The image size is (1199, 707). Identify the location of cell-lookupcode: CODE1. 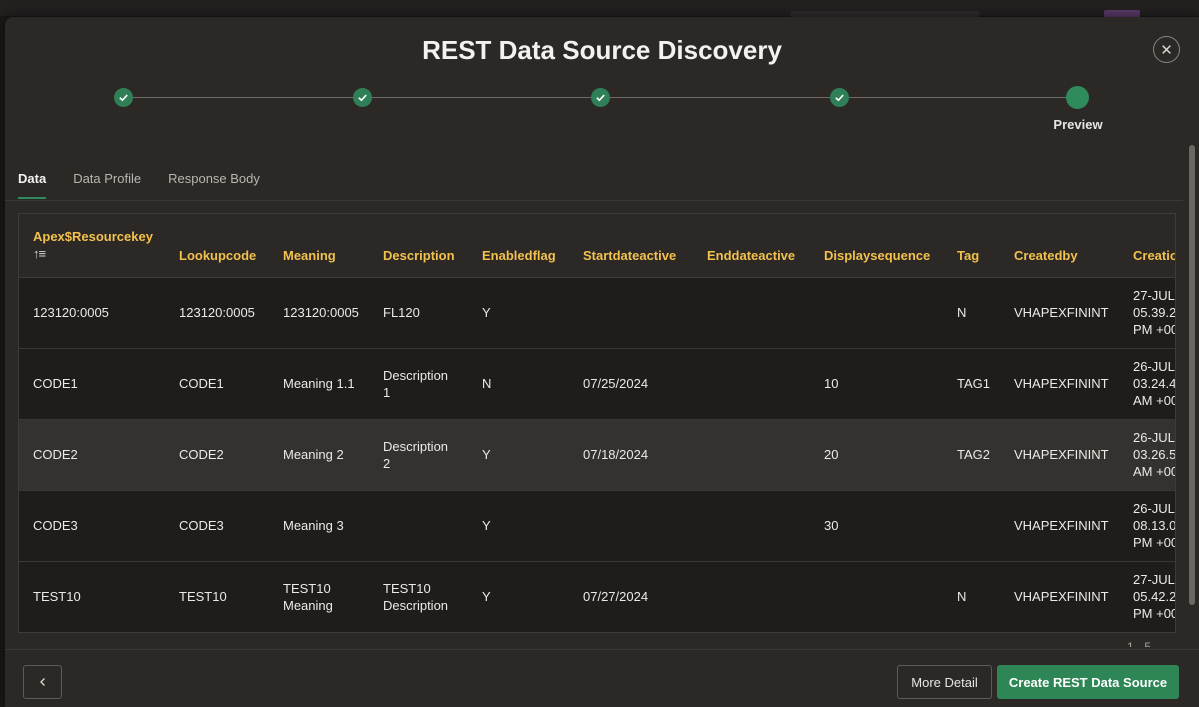
(201, 383).